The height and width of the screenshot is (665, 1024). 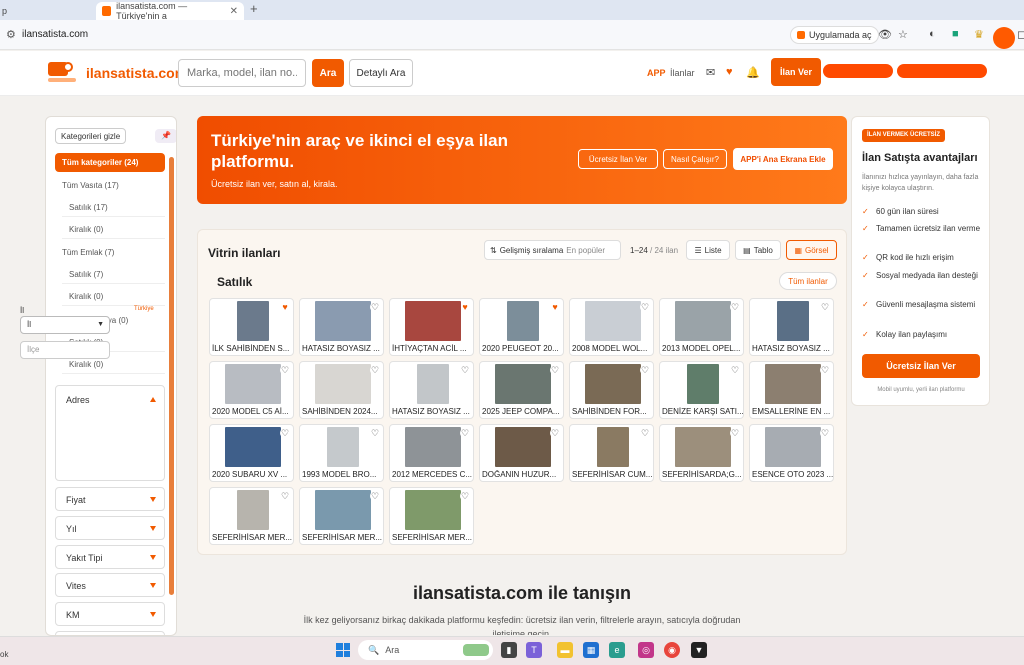 What do you see at coordinates (509, 650) in the screenshot?
I see `task-view-icon: ▮` at bounding box center [509, 650].